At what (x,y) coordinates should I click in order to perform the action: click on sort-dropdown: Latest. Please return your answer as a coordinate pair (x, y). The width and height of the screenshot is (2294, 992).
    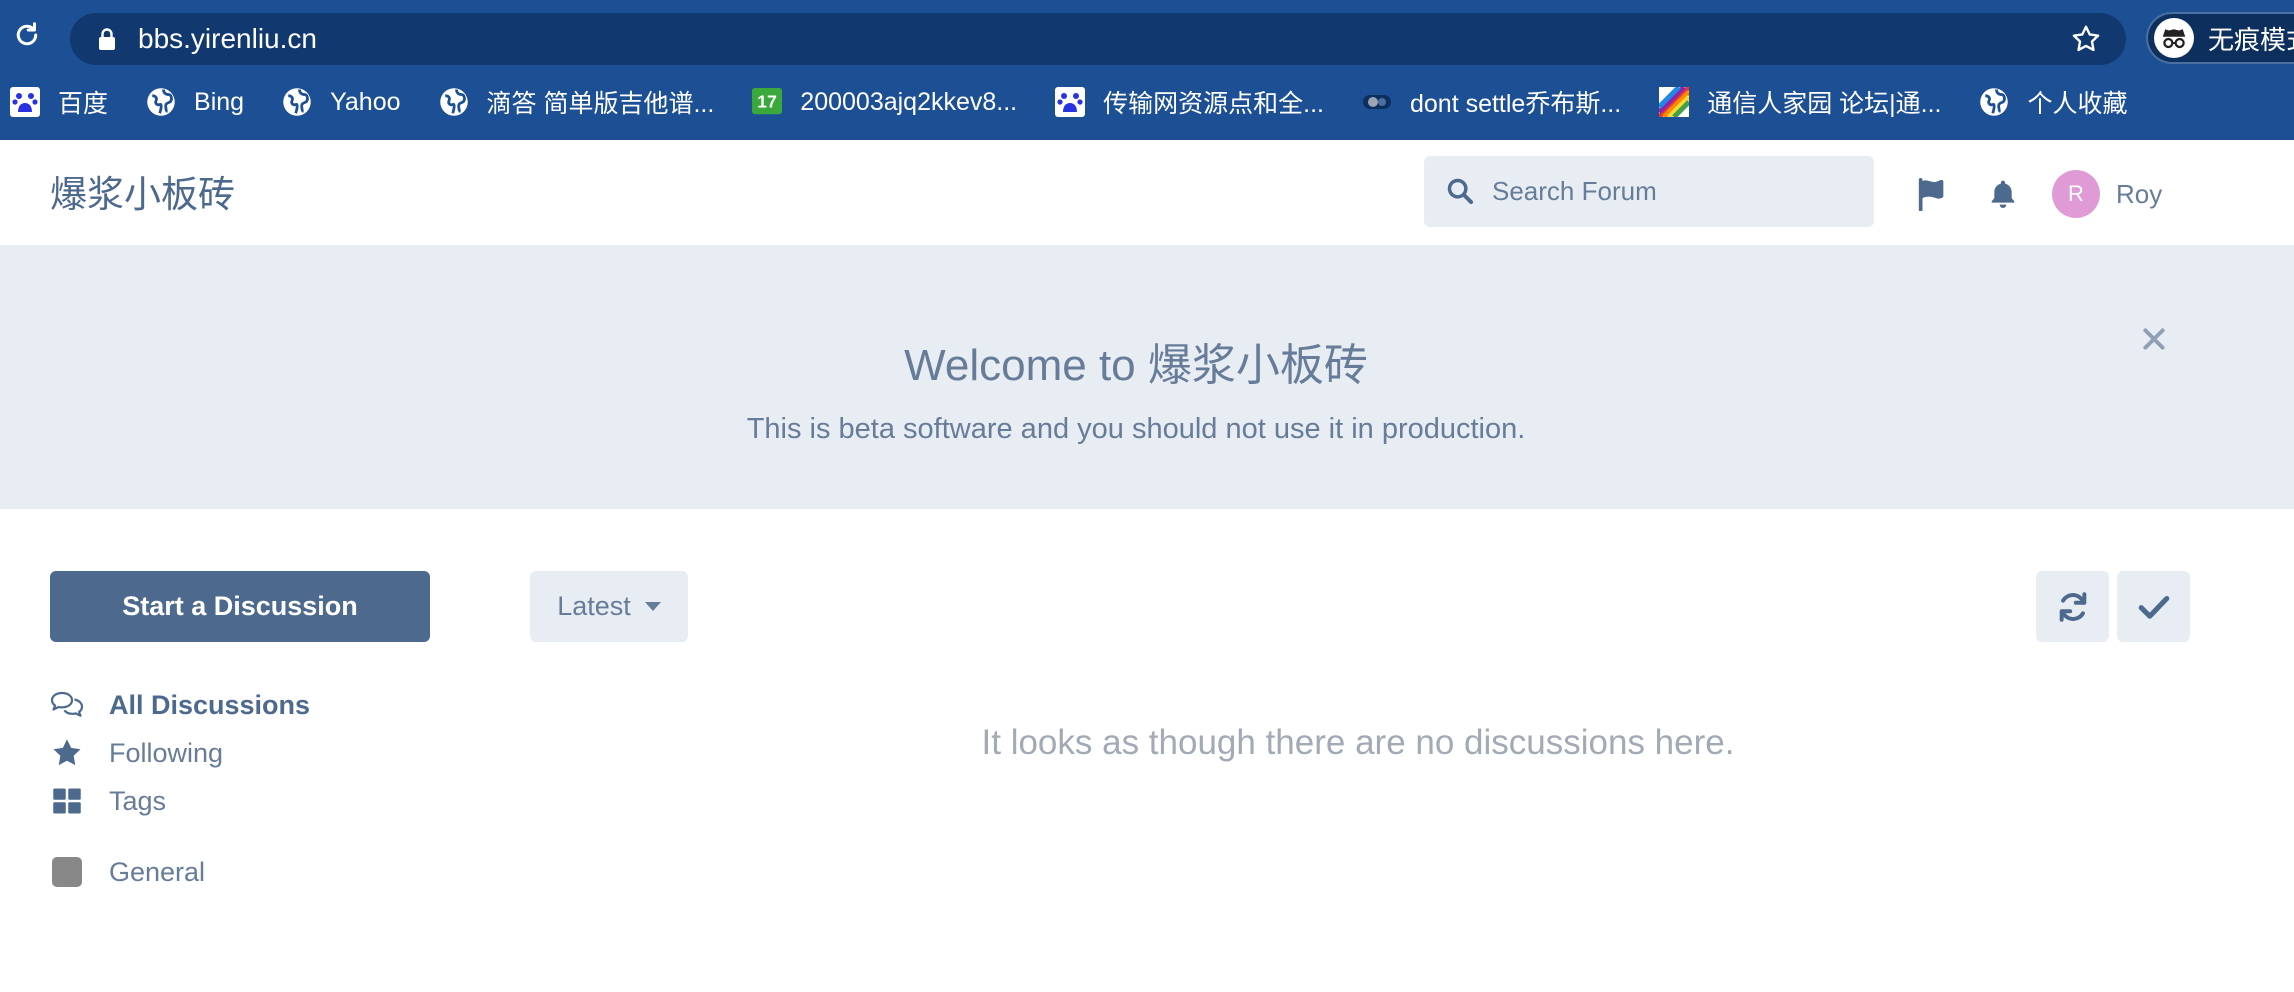
    Looking at the image, I should click on (609, 606).